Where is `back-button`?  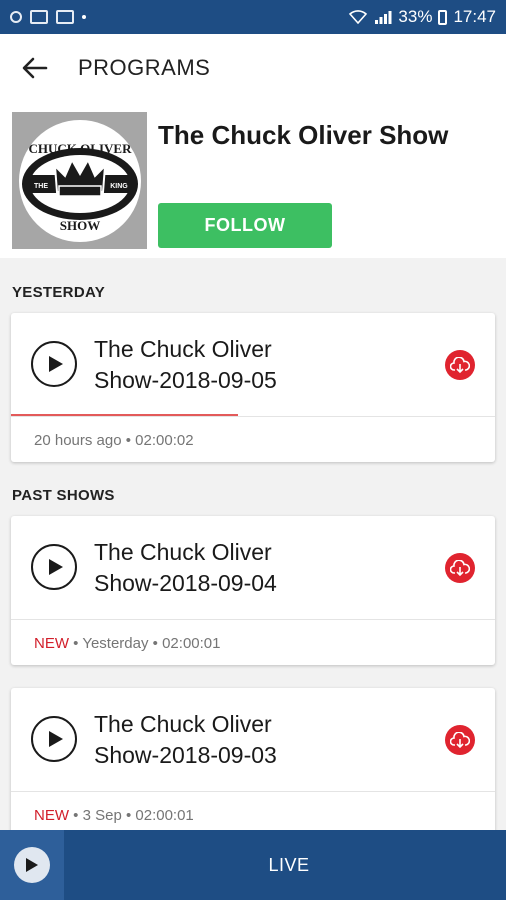 back-button is located at coordinates (35, 68).